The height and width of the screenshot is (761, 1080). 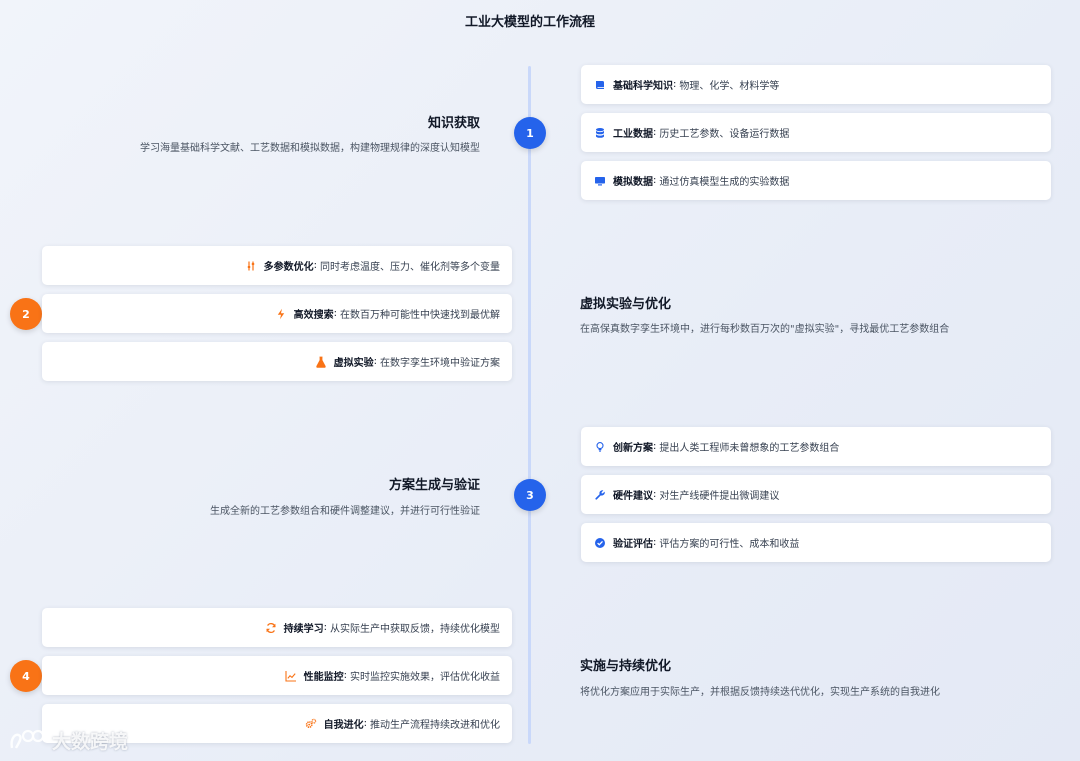 I want to click on stage-4-description: 将优化方案应用于实际生产，并根据反馈持续迭代优化，实现生产系统的自我进化, so click(x=760, y=692).